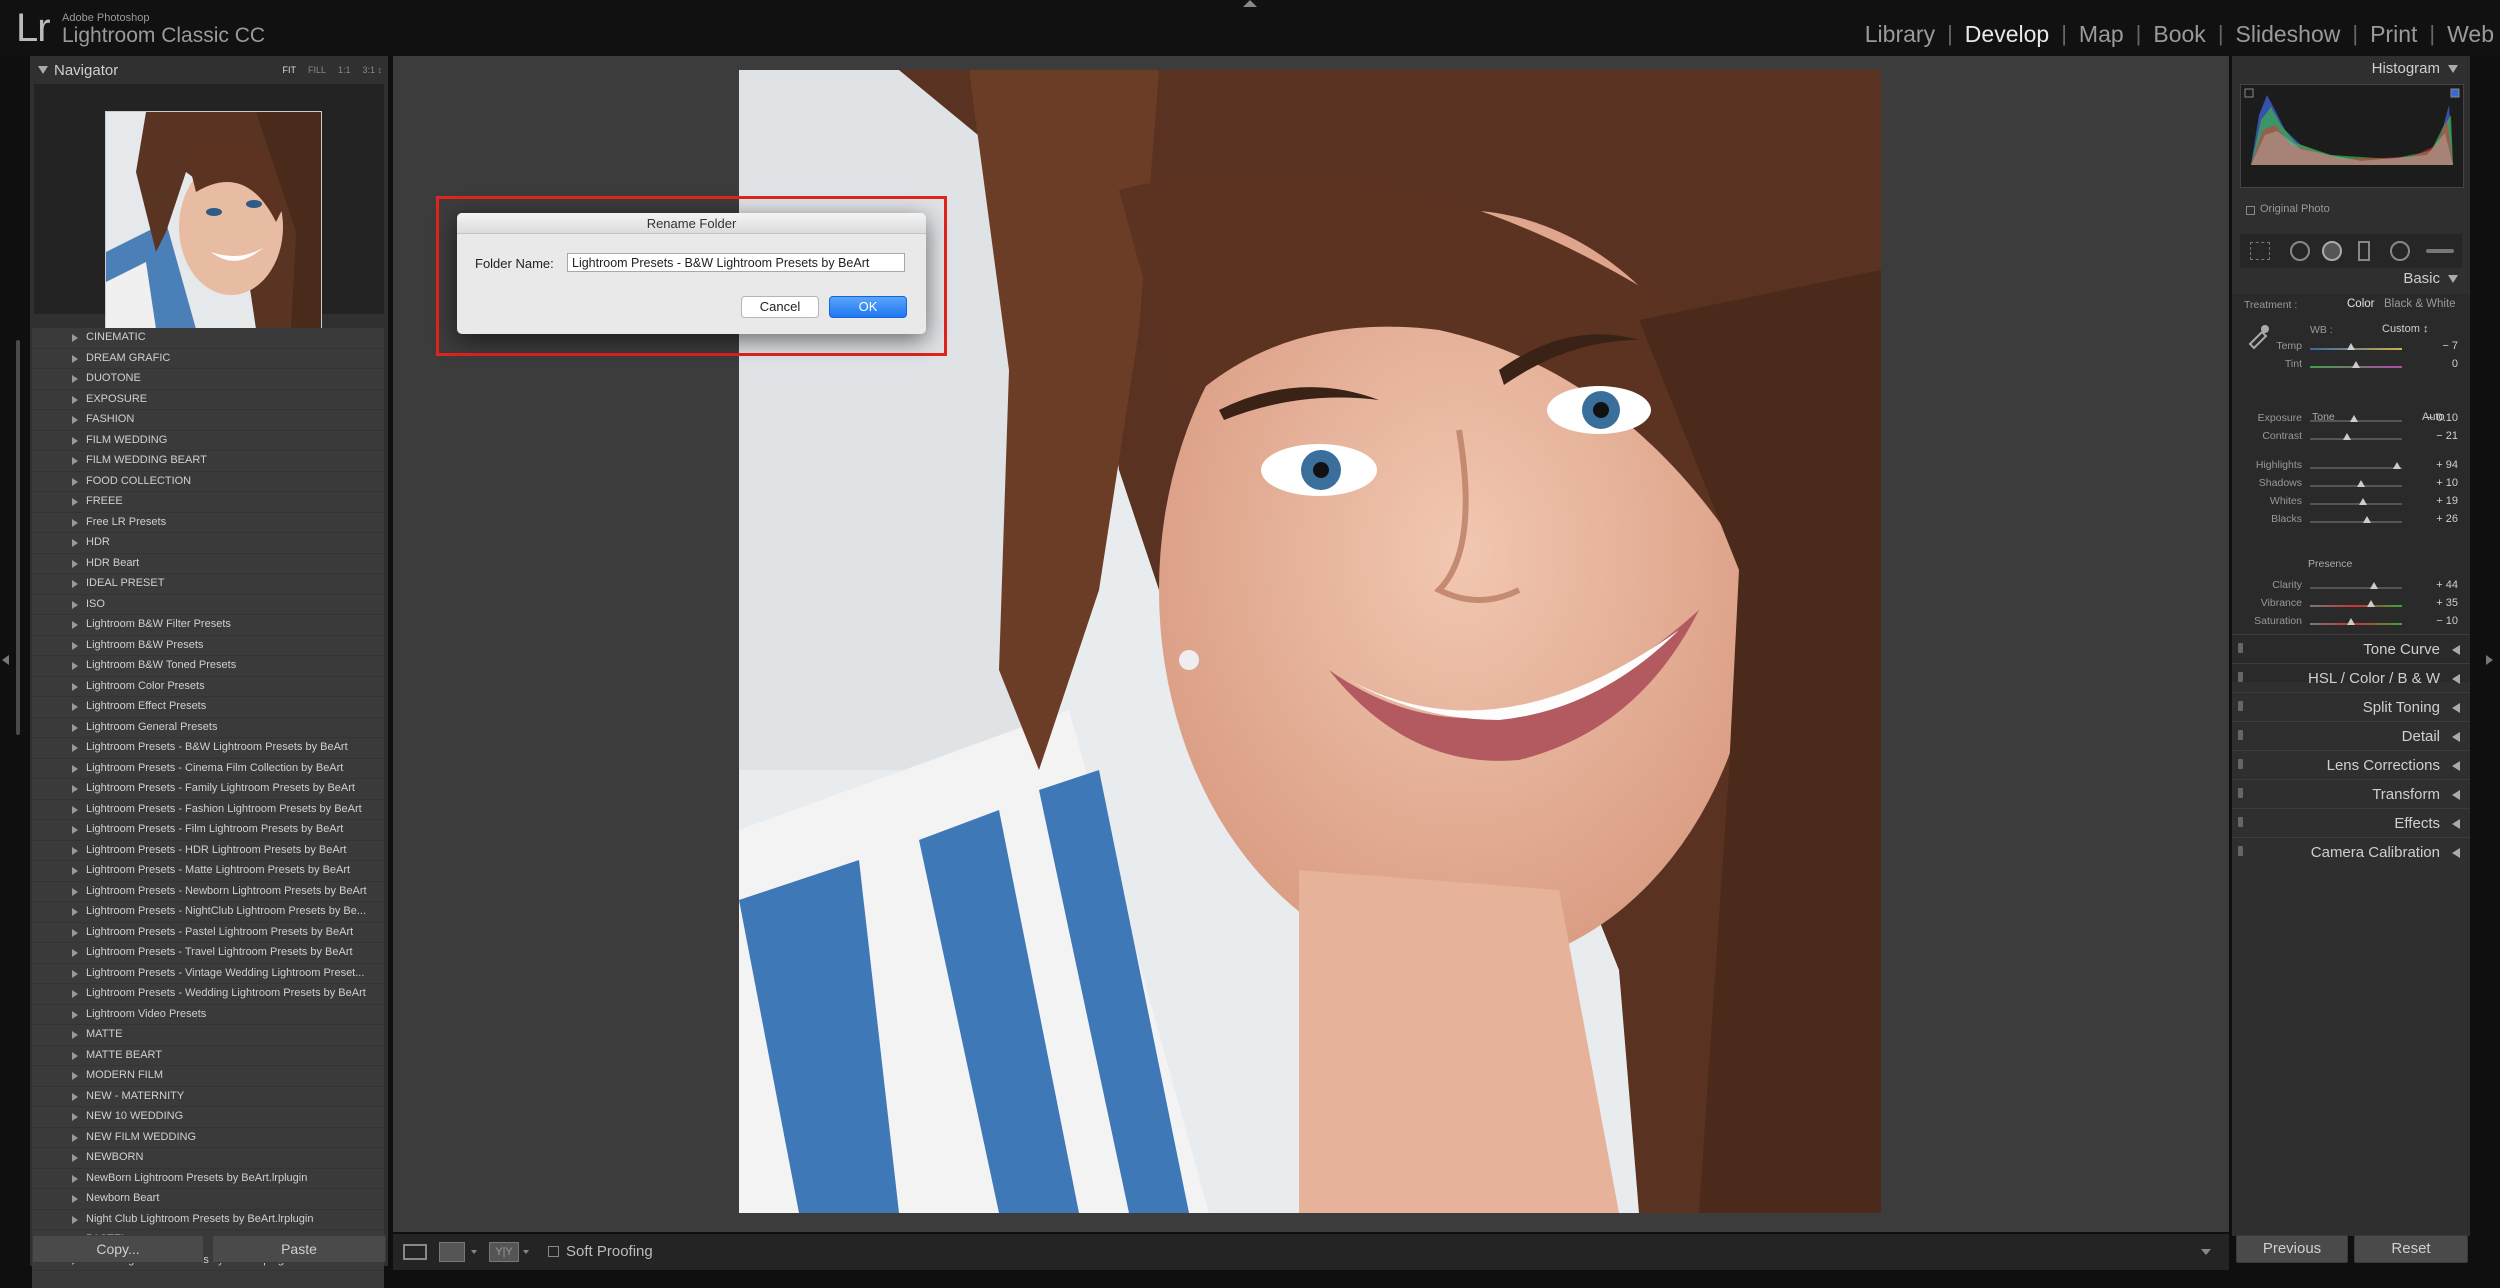 The image size is (2500, 1288). Describe the element at coordinates (1250, 3) in the screenshot. I see `top-panel-toggle-icon` at that location.